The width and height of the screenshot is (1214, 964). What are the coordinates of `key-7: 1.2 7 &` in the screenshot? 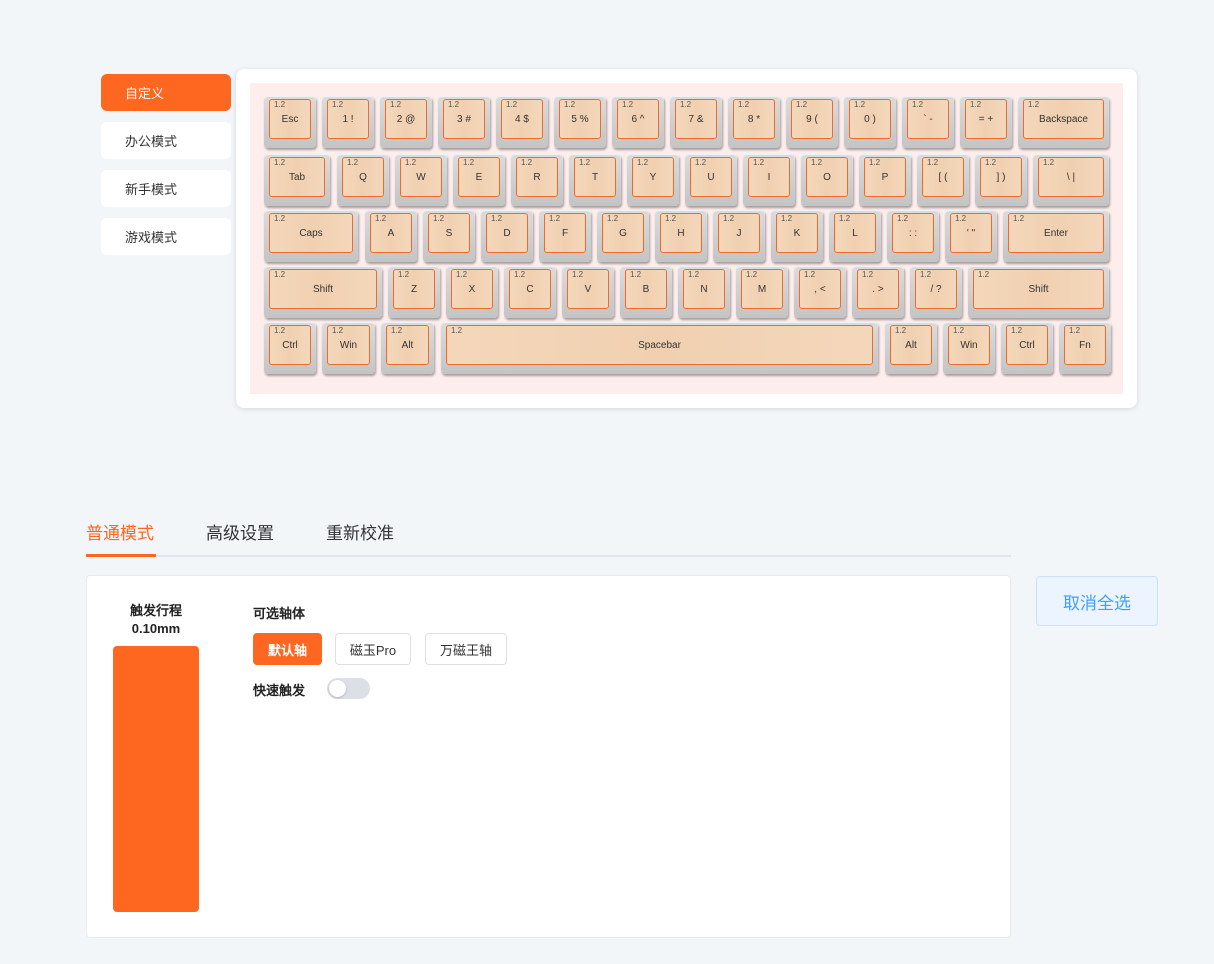 It's located at (696, 122).